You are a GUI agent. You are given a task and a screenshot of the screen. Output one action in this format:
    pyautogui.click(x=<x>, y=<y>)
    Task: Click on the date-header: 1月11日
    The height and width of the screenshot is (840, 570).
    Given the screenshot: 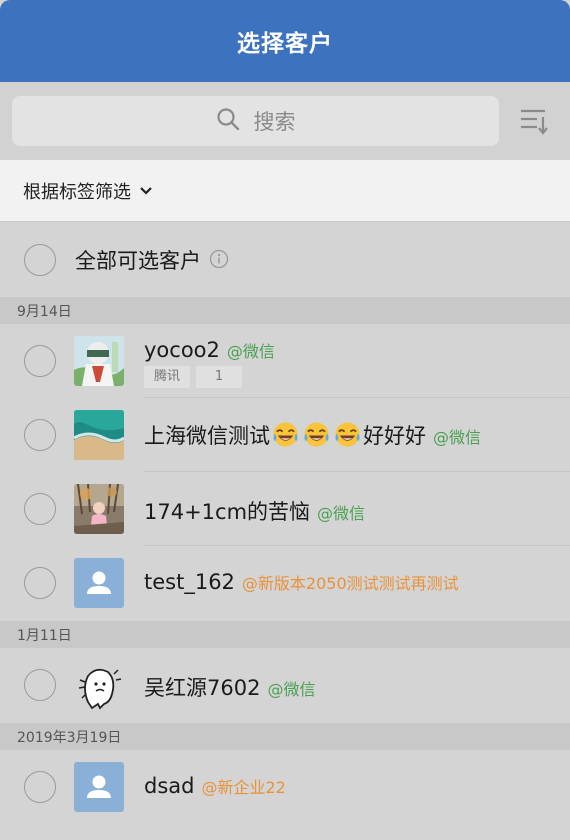 What is the action you would take?
    pyautogui.click(x=285, y=634)
    